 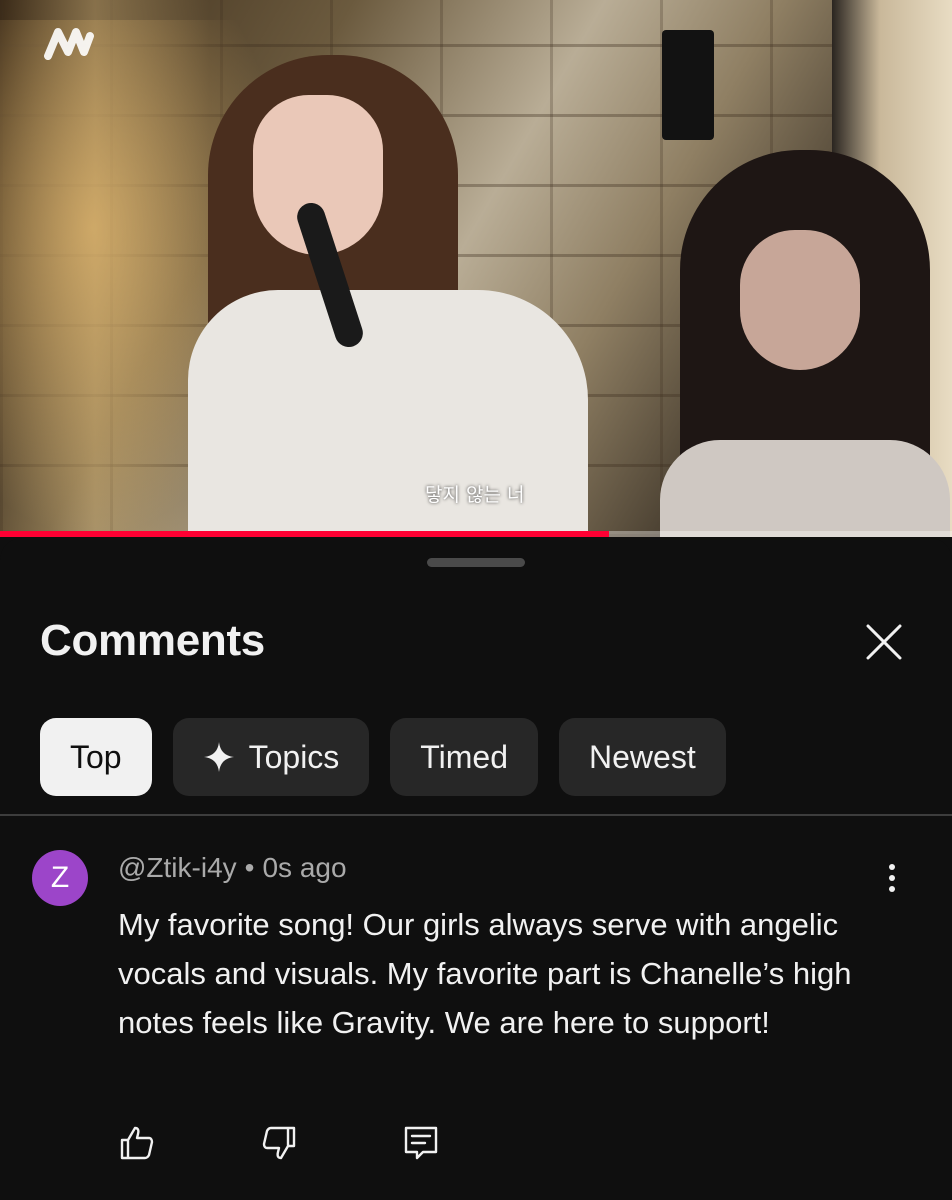 I want to click on chip-top: Top, so click(x=96, y=757).